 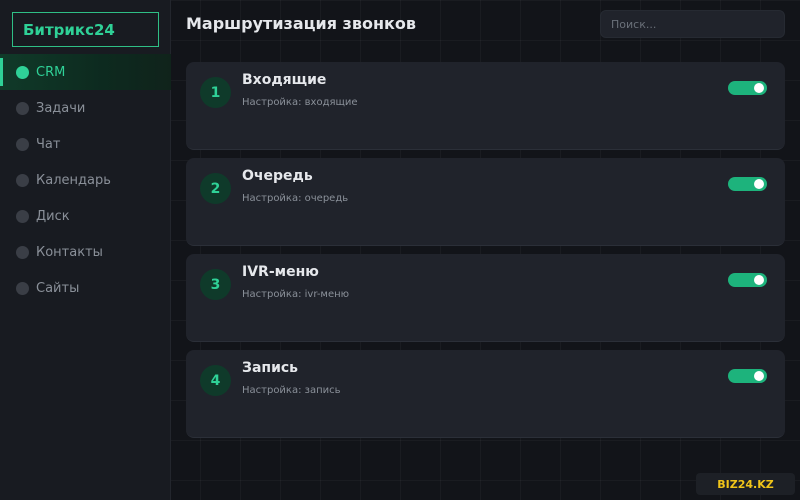 What do you see at coordinates (485, 298) in the screenshot?
I see `routing-card-ivr: 3 IVR-меню Настройка: ivr-меню` at bounding box center [485, 298].